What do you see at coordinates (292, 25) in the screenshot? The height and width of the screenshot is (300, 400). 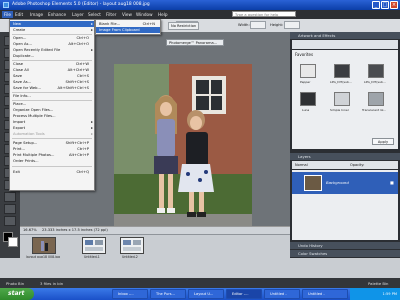 I see `height-input` at bounding box center [292, 25].